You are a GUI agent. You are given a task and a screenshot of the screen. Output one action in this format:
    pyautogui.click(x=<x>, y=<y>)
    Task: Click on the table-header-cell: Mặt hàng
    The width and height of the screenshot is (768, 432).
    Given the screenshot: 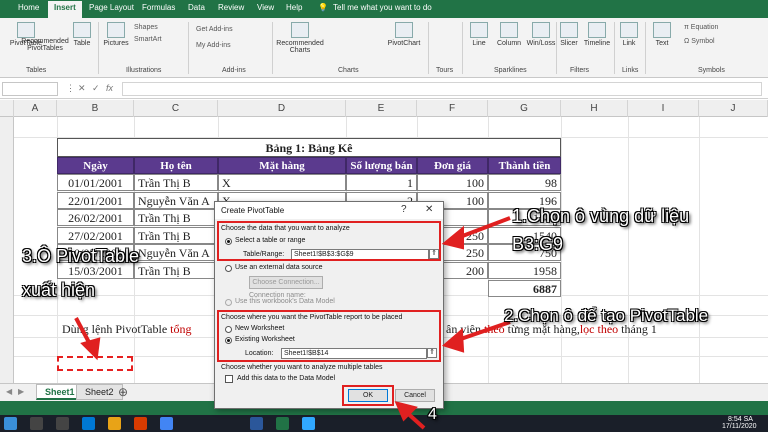 What is the action you would take?
    pyautogui.click(x=282, y=165)
    